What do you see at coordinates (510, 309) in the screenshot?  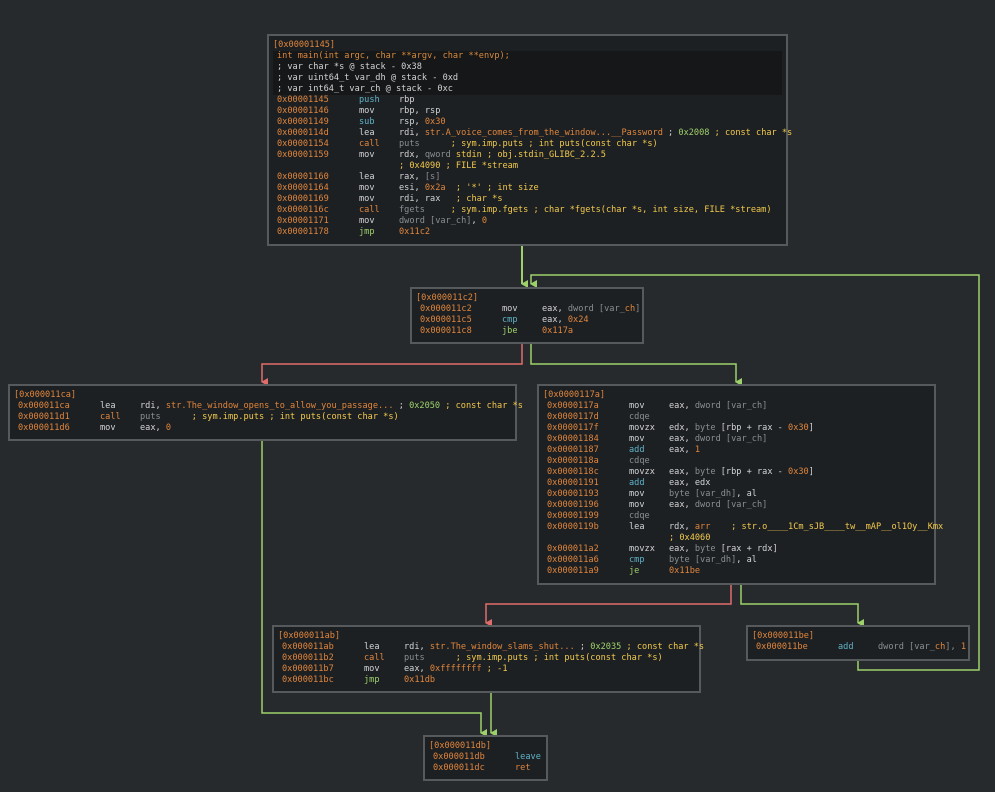 I see `instruction-mnemonic: mov` at bounding box center [510, 309].